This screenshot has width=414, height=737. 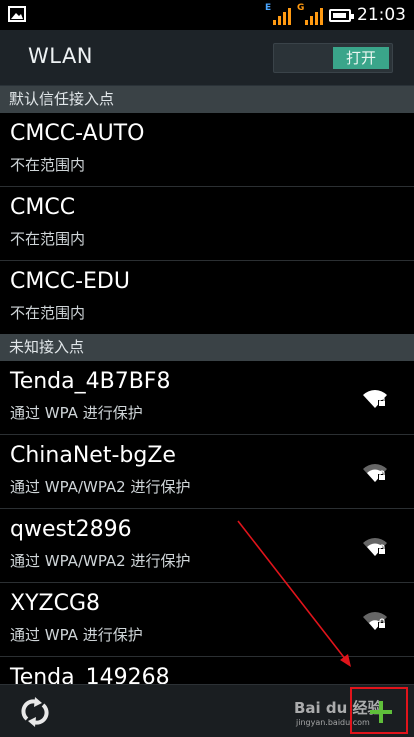 I want to click on refresh-icon, so click(x=35, y=712).